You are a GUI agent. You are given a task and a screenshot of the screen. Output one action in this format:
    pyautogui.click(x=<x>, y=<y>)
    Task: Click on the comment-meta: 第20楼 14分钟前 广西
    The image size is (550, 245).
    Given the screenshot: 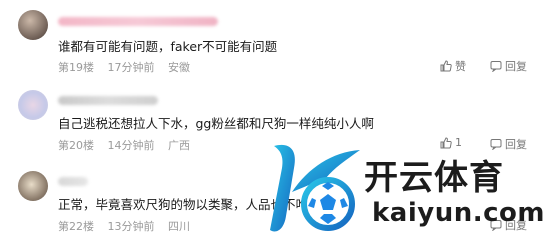 What is the action you would take?
    pyautogui.click(x=129, y=145)
    